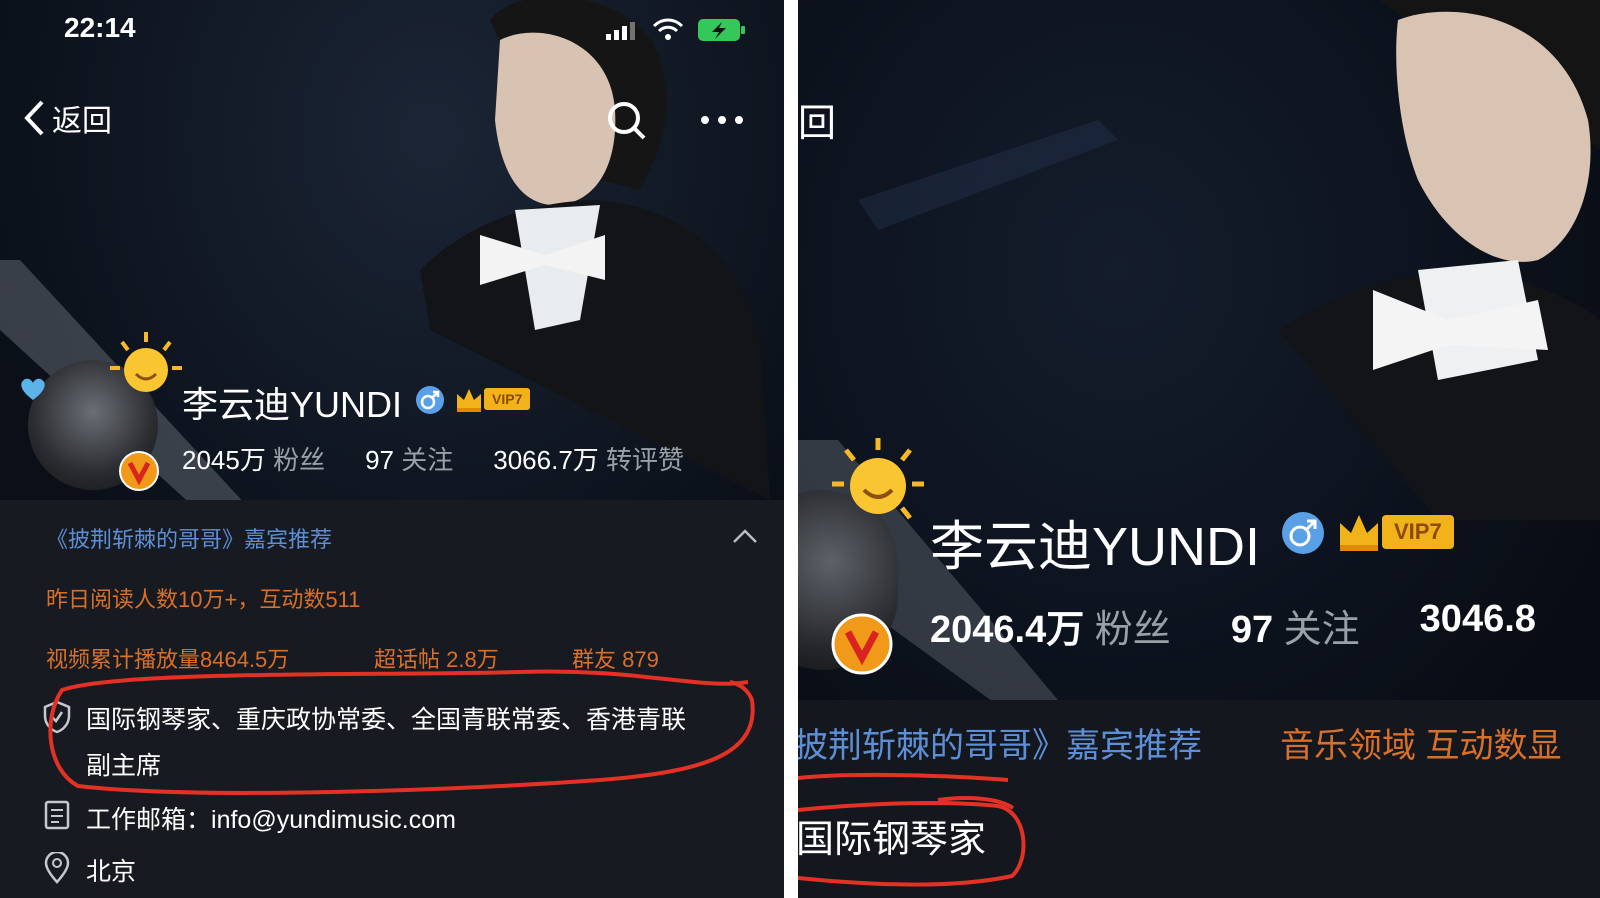 This screenshot has height=898, width=1600. What do you see at coordinates (1478, 625) in the screenshot?
I see `stat-reposts-likes: 3046.8` at bounding box center [1478, 625].